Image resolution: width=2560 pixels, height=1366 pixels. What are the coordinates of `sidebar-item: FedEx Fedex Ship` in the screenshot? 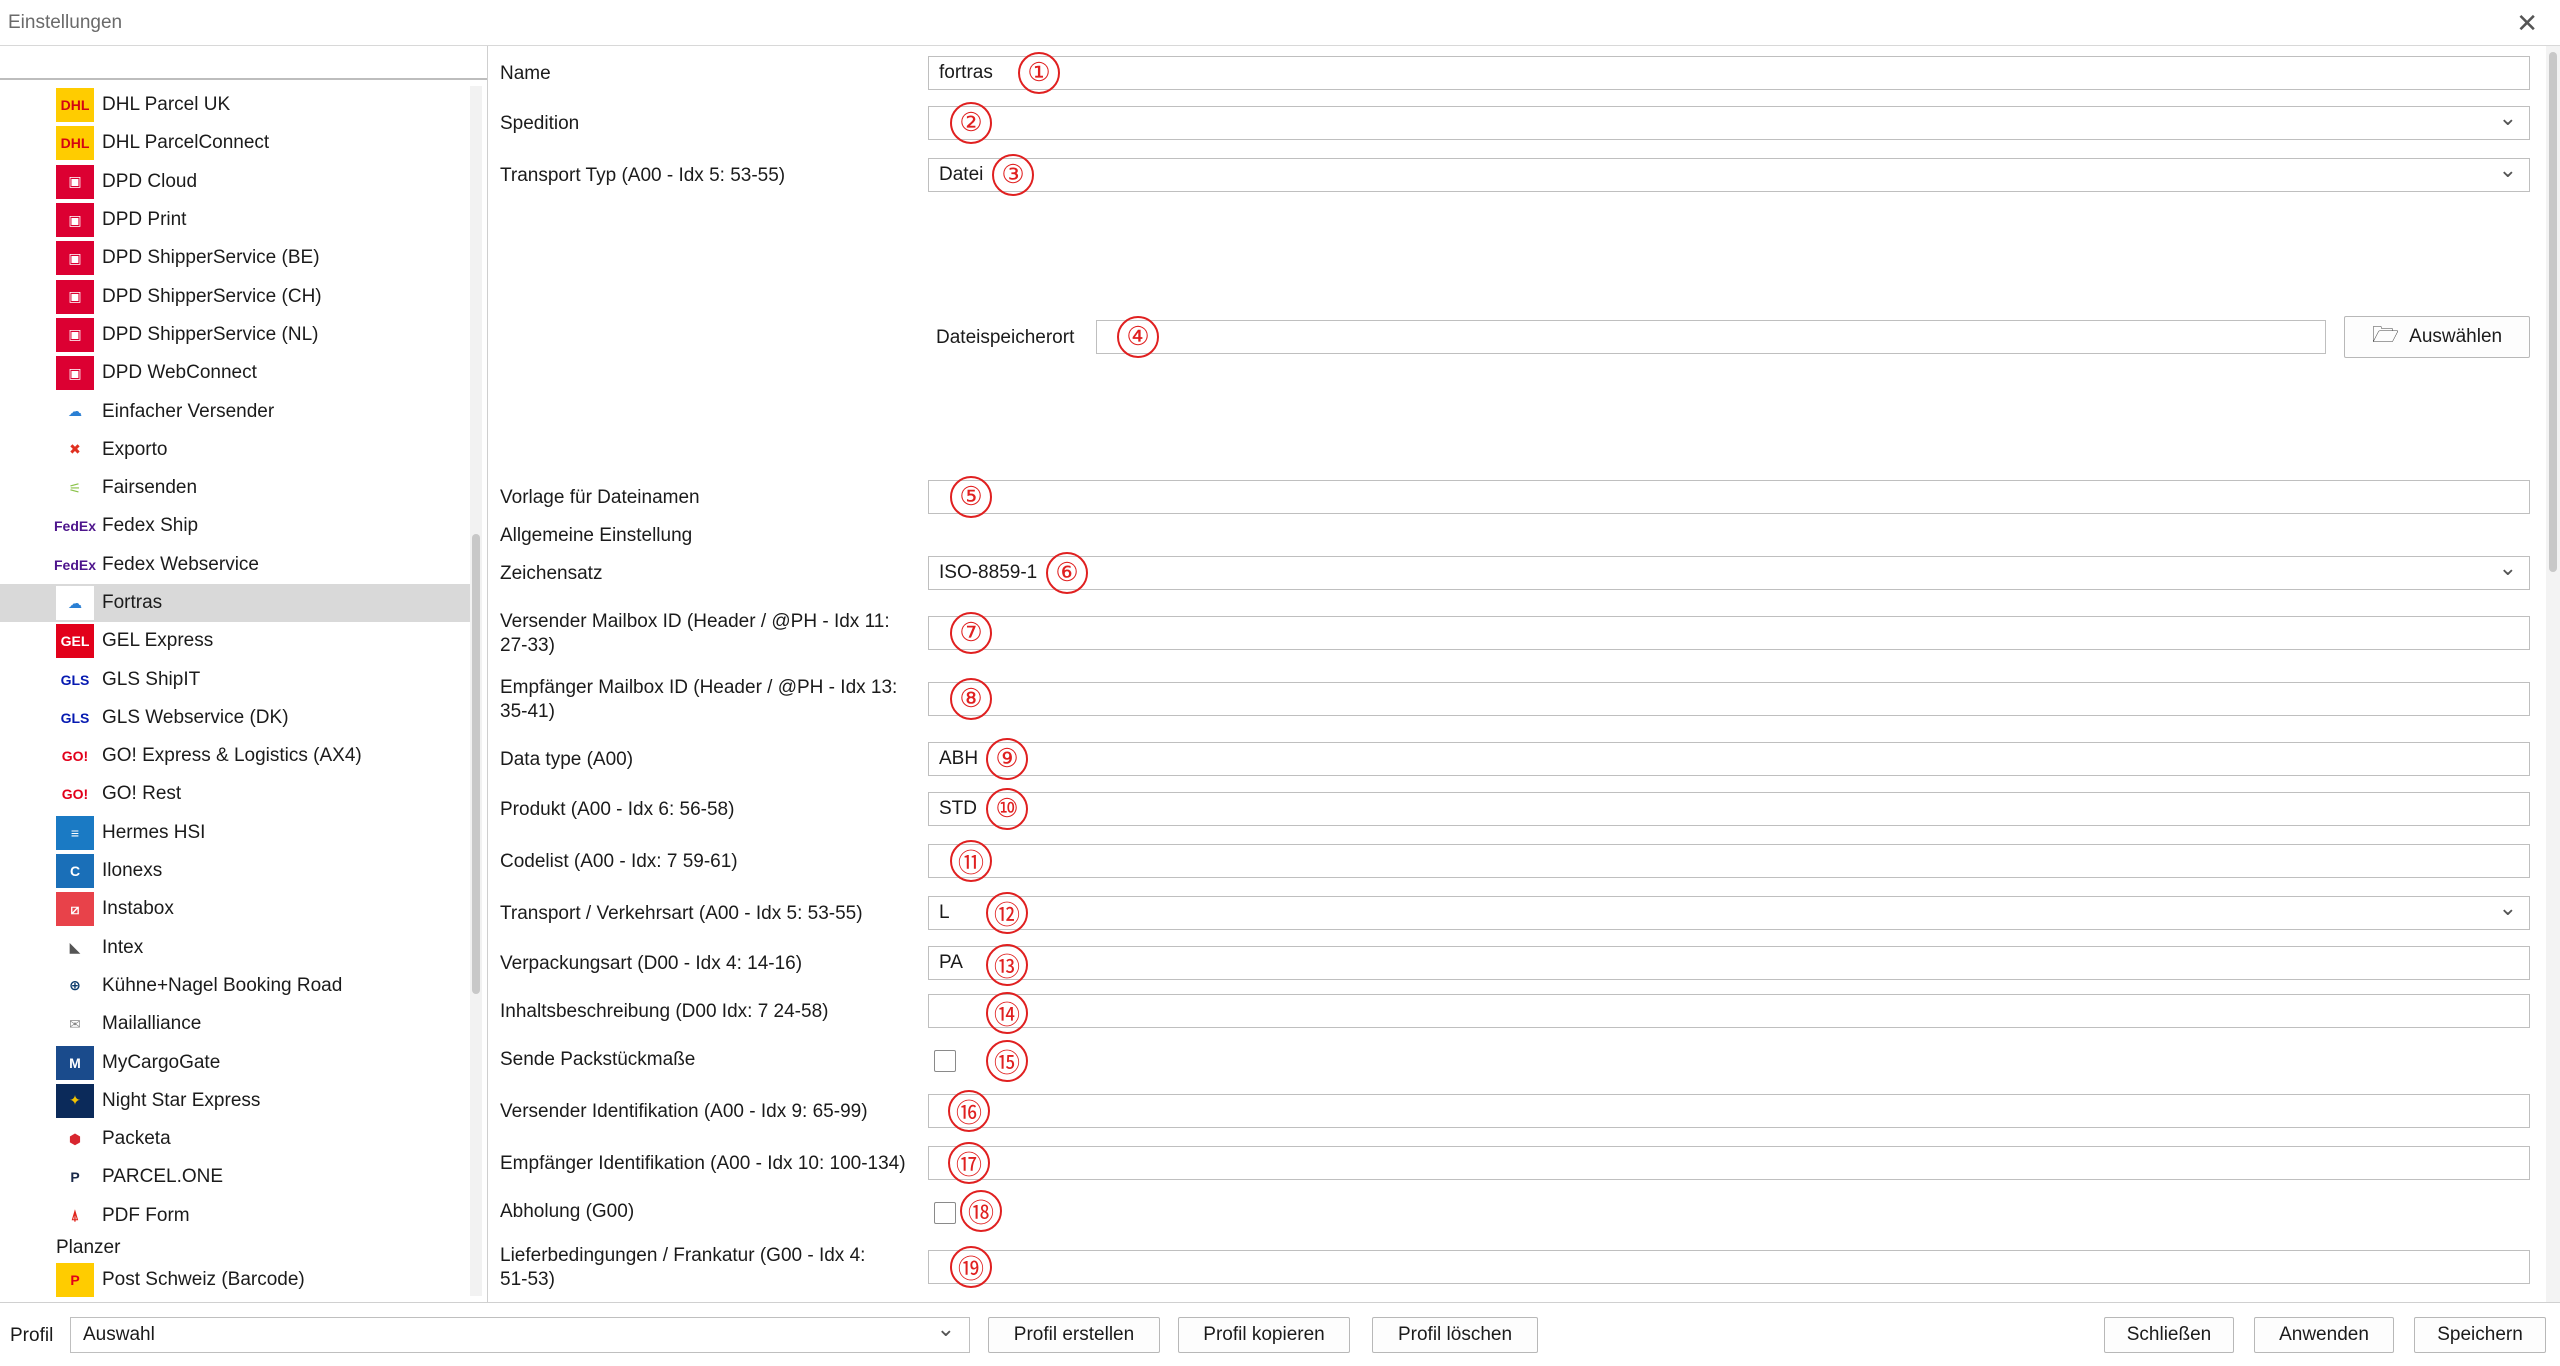 It's located at (235, 526).